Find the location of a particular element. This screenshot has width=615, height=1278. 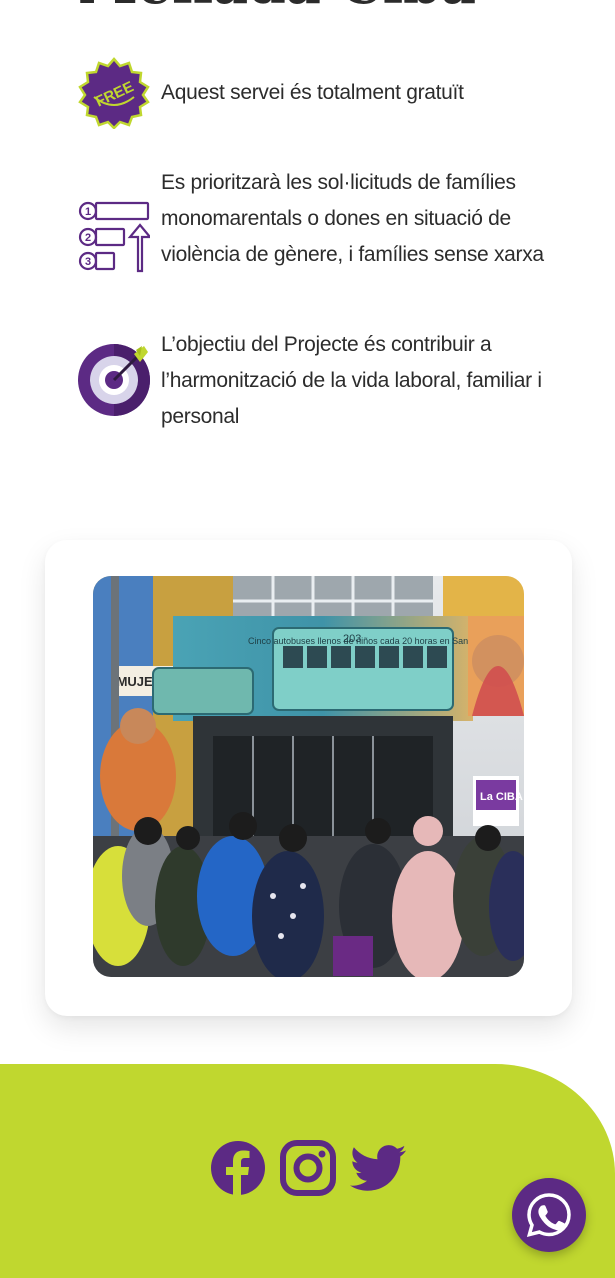

feature-free: FREE Aquest servei és totalment gratuït is located at coordinates (328, 93).